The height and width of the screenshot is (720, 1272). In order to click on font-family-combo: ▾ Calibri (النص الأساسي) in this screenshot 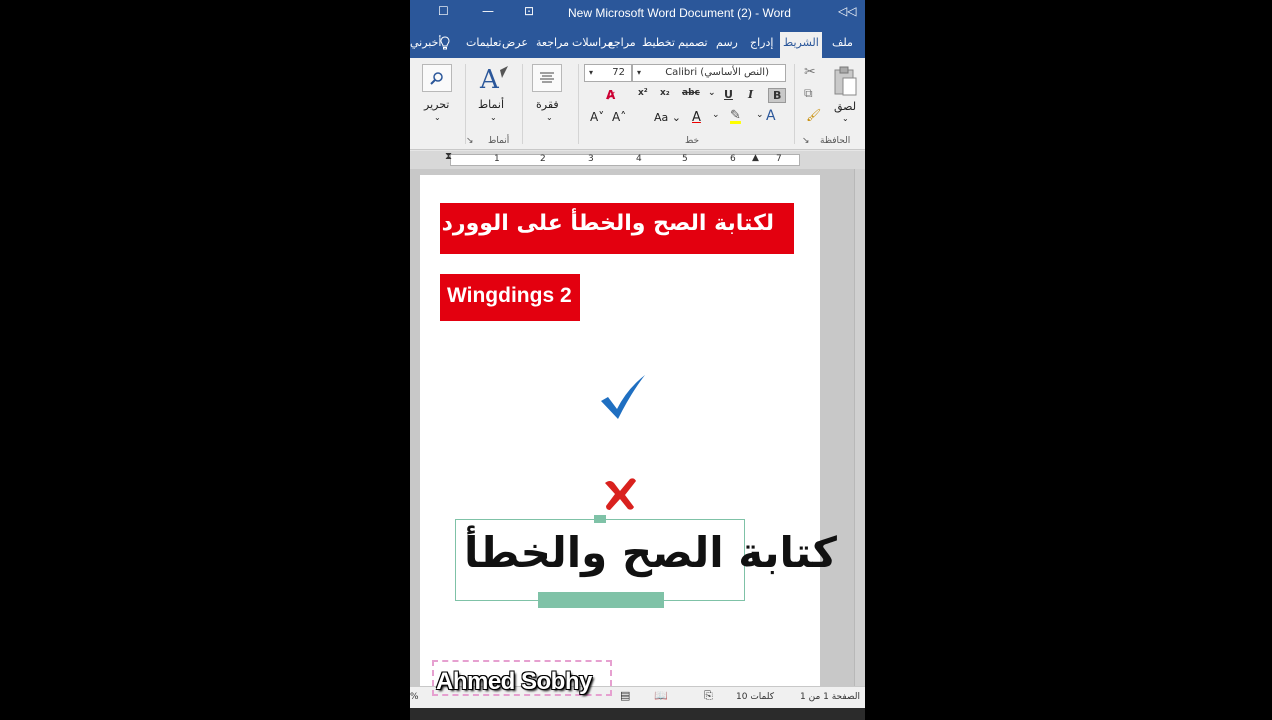, I will do `click(709, 73)`.